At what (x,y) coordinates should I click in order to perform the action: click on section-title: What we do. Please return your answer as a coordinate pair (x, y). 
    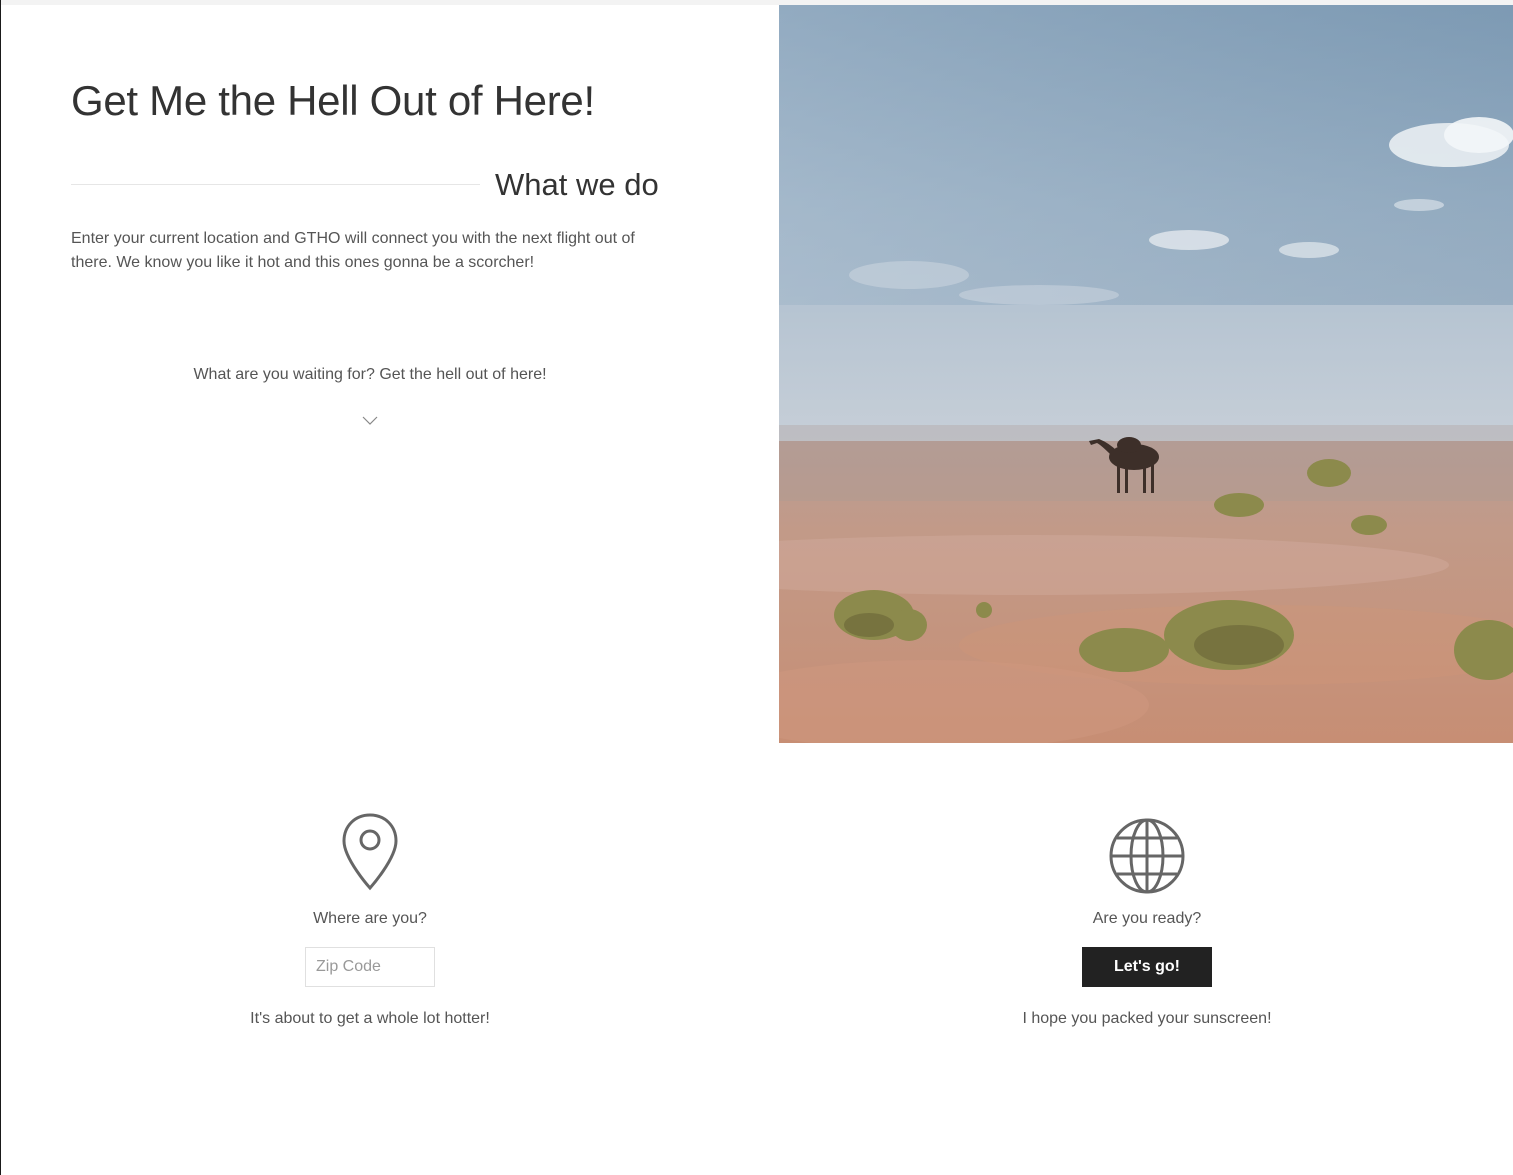
    Looking at the image, I should click on (577, 184).